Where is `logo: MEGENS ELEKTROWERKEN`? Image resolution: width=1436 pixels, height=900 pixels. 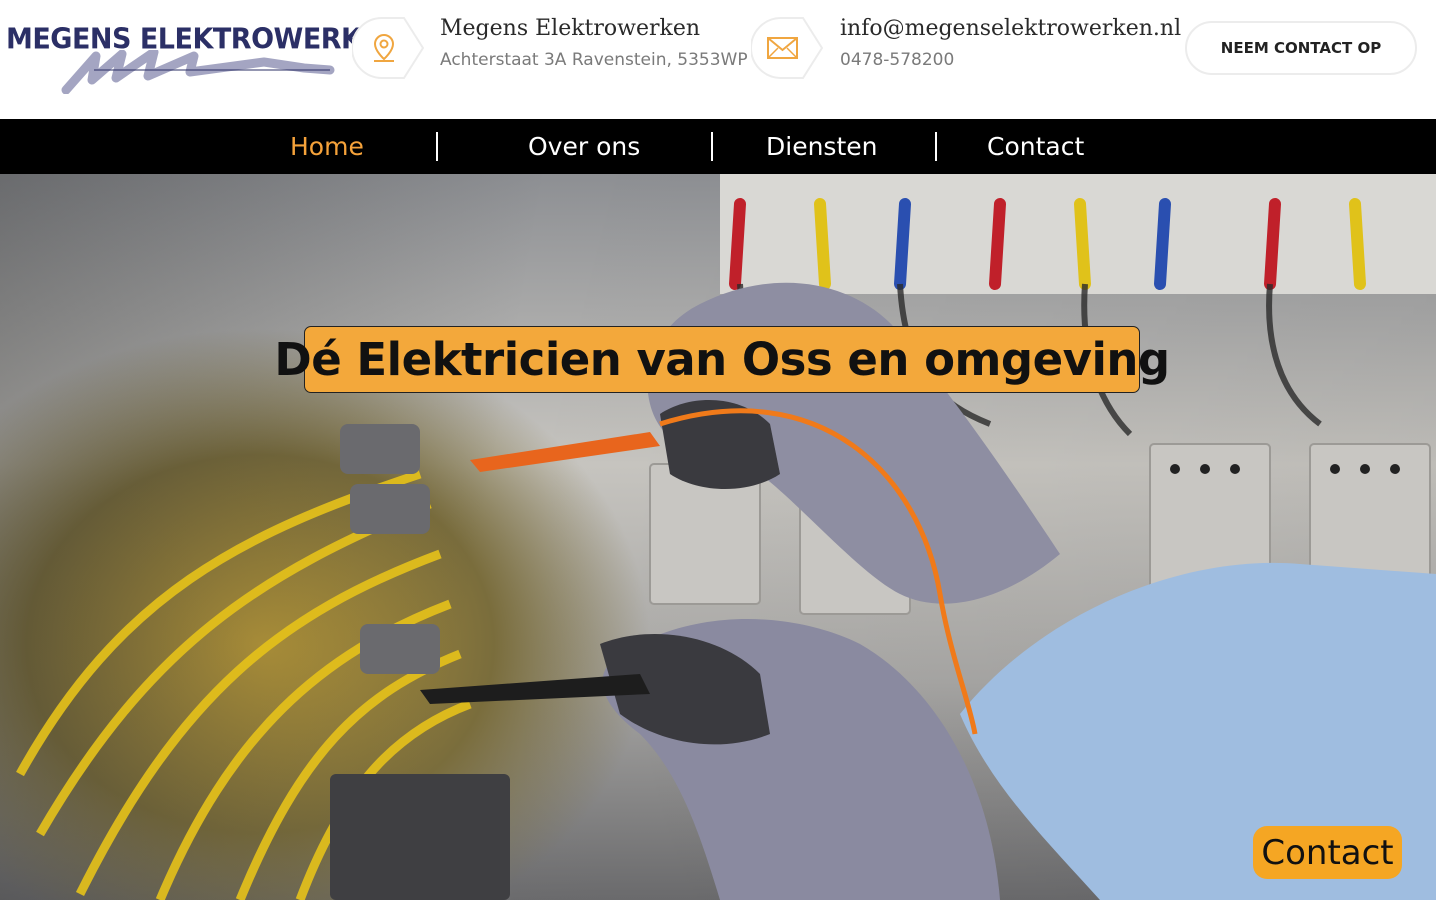
logo: MEGENS ELEKTROWERKEN is located at coordinates (203, 55).